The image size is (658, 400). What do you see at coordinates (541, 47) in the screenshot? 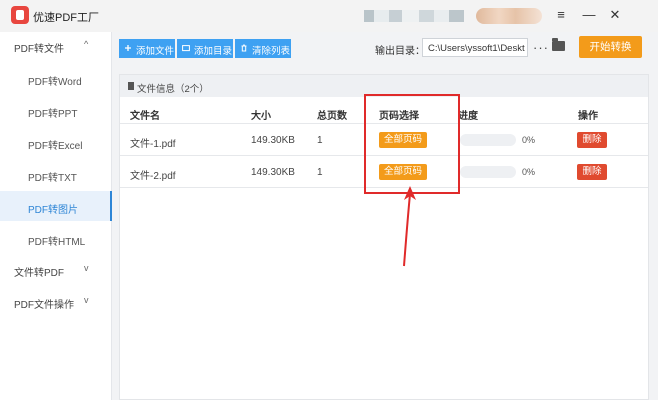
I see `more-options-button: ···` at bounding box center [541, 47].